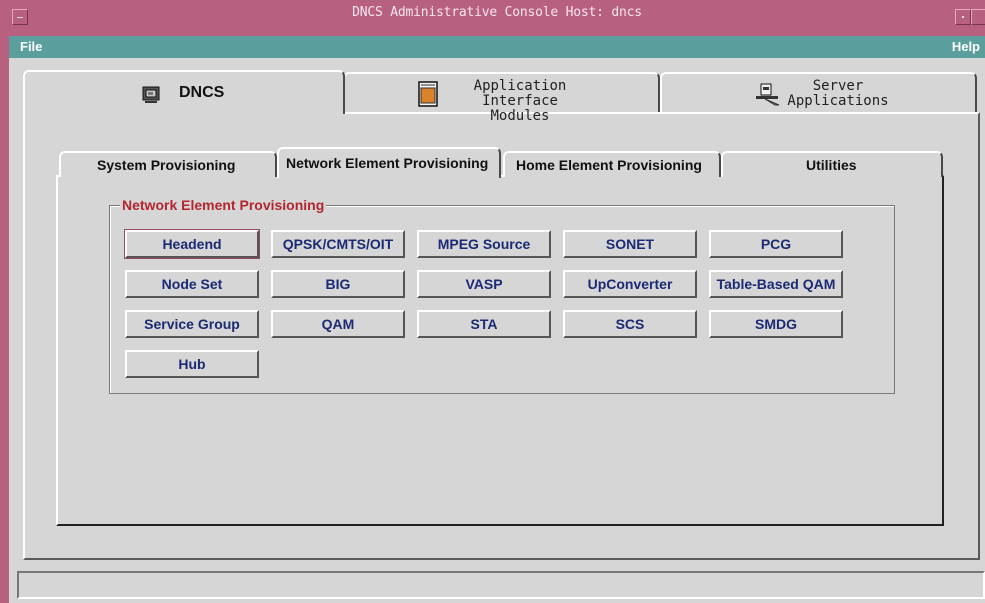 This screenshot has height=603, width=985. What do you see at coordinates (428, 94) in the screenshot?
I see `document-icon` at bounding box center [428, 94].